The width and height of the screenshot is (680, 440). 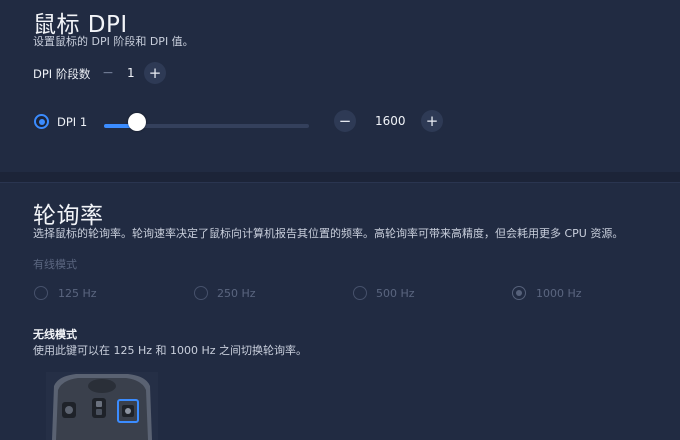 What do you see at coordinates (395, 293) in the screenshot?
I see `wired-500hz-label: 500 Hz` at bounding box center [395, 293].